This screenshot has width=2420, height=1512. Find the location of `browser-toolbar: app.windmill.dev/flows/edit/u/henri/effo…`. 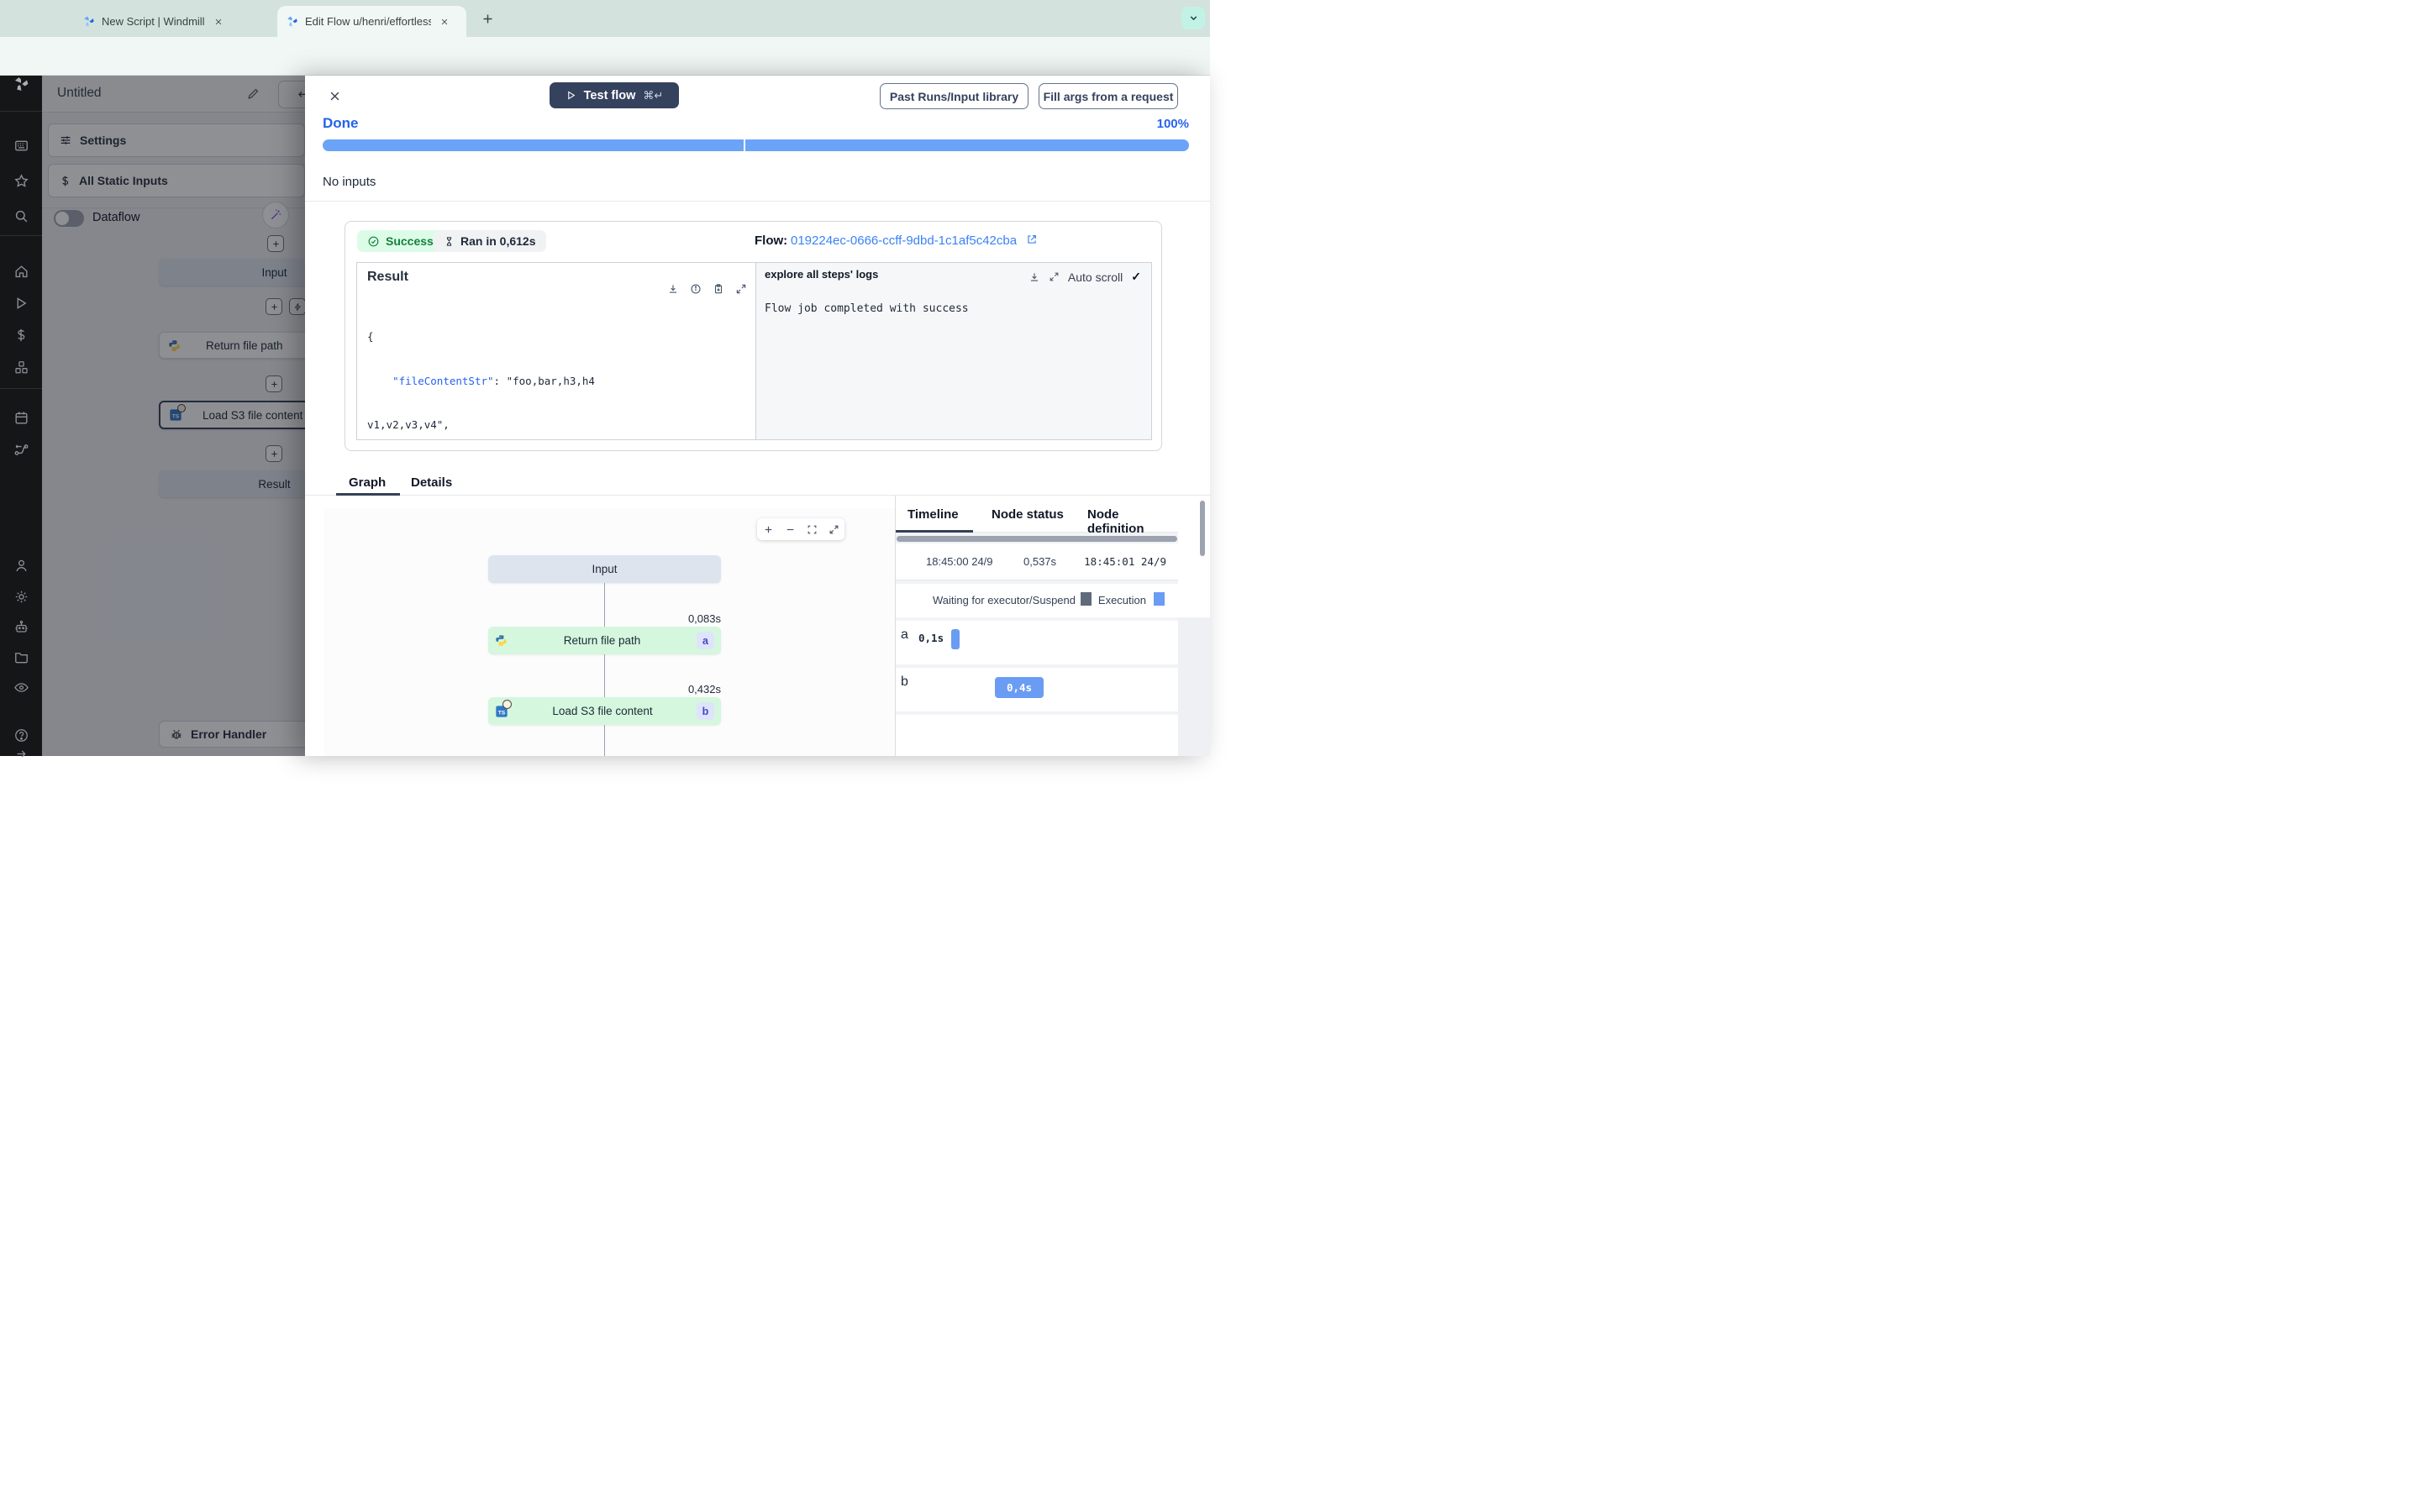

browser-toolbar: app.windmill.dev/flows/edit/u/henri/effo… is located at coordinates (605, 71).